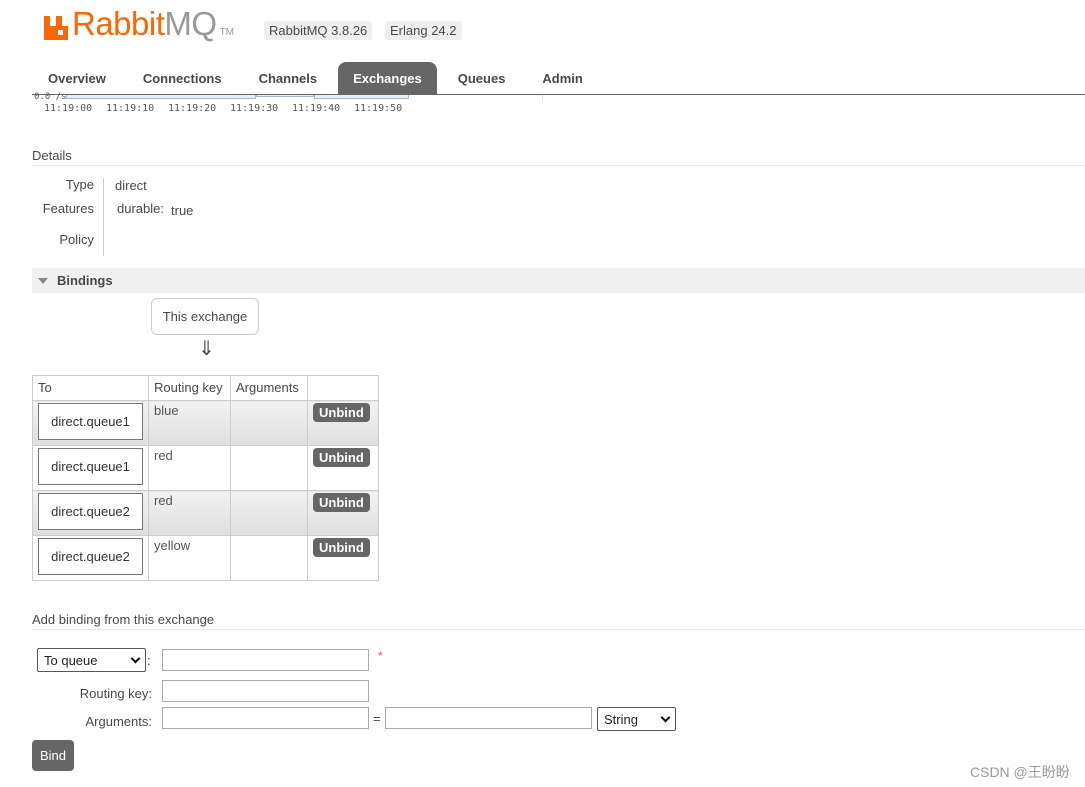 This screenshot has width=1085, height=787. What do you see at coordinates (118, 721) in the screenshot?
I see `arguments-label: Arguments:` at bounding box center [118, 721].